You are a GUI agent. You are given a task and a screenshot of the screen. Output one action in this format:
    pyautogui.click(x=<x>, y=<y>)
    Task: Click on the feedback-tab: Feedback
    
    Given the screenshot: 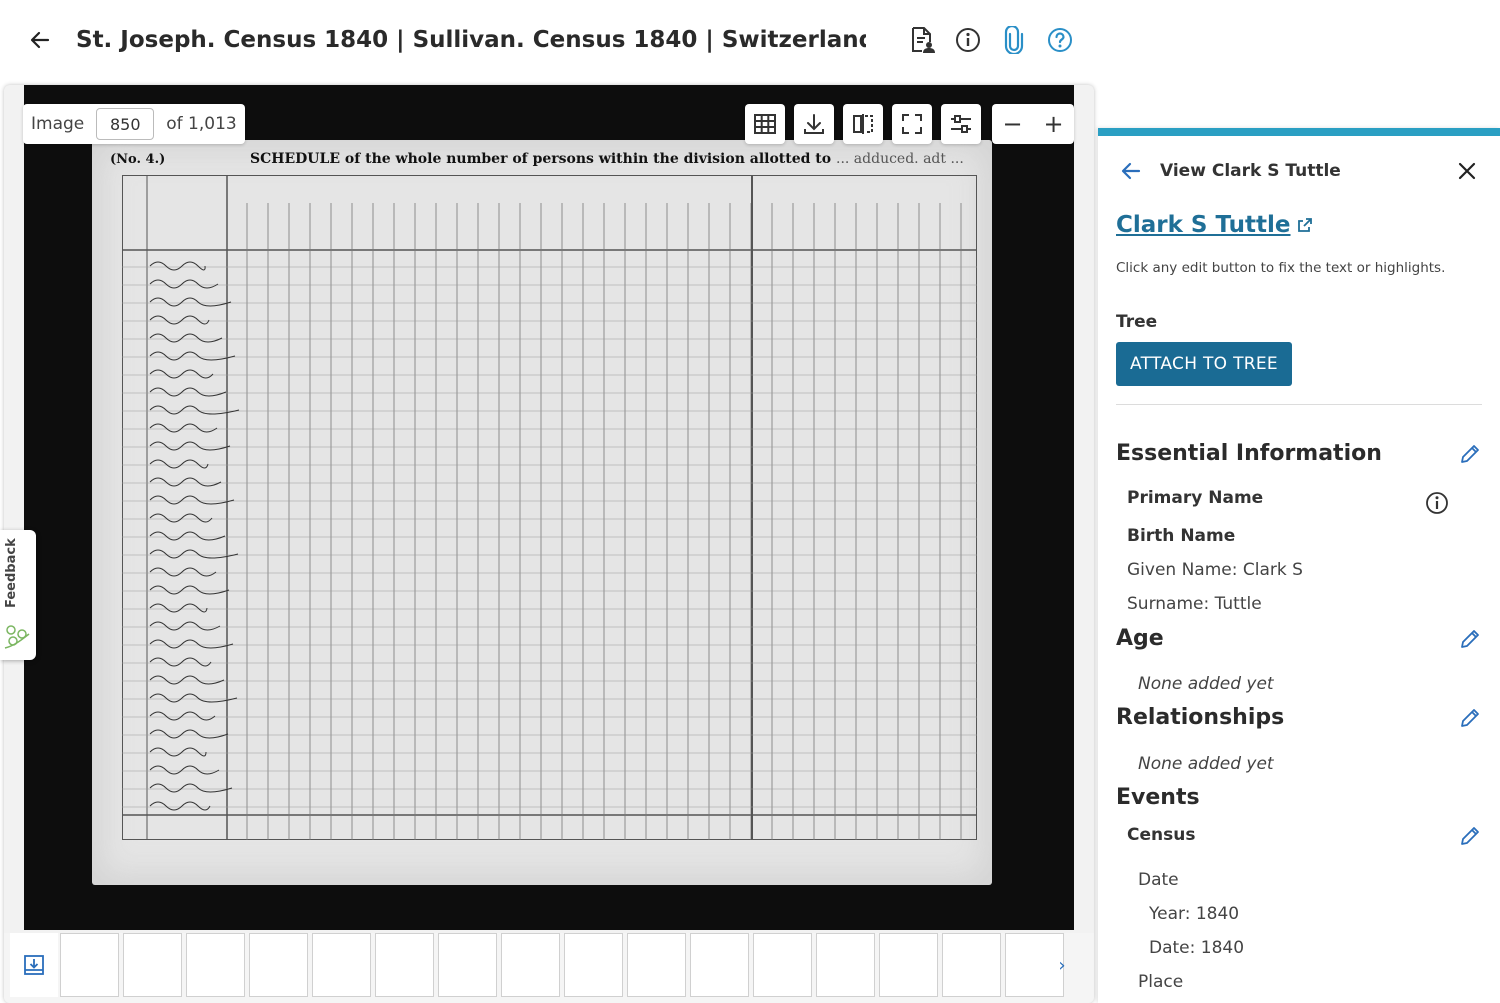 What is the action you would take?
    pyautogui.click(x=18, y=595)
    